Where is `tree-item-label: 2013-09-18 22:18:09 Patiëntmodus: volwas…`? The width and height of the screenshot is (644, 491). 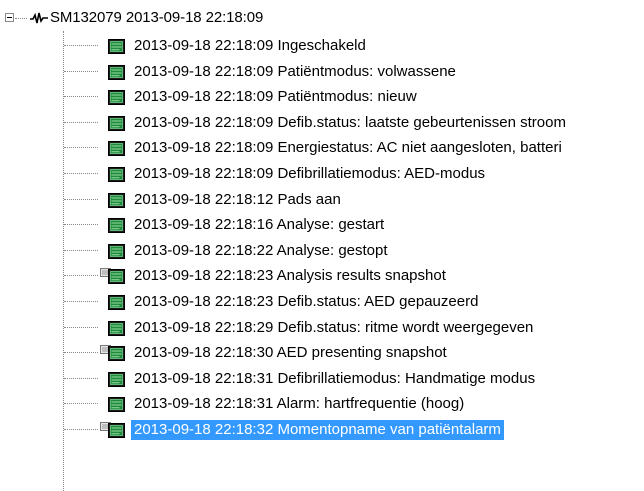 tree-item-label: 2013-09-18 22:18:09 Patiëntmodus: volwas… is located at coordinates (295, 71).